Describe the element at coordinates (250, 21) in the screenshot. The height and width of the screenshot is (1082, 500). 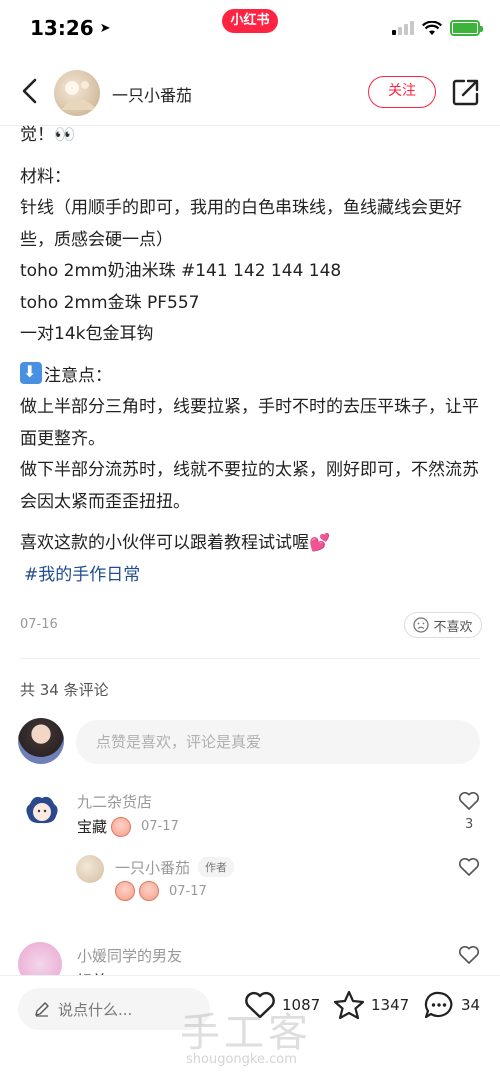
I see `brand-badge: 小红书` at that location.